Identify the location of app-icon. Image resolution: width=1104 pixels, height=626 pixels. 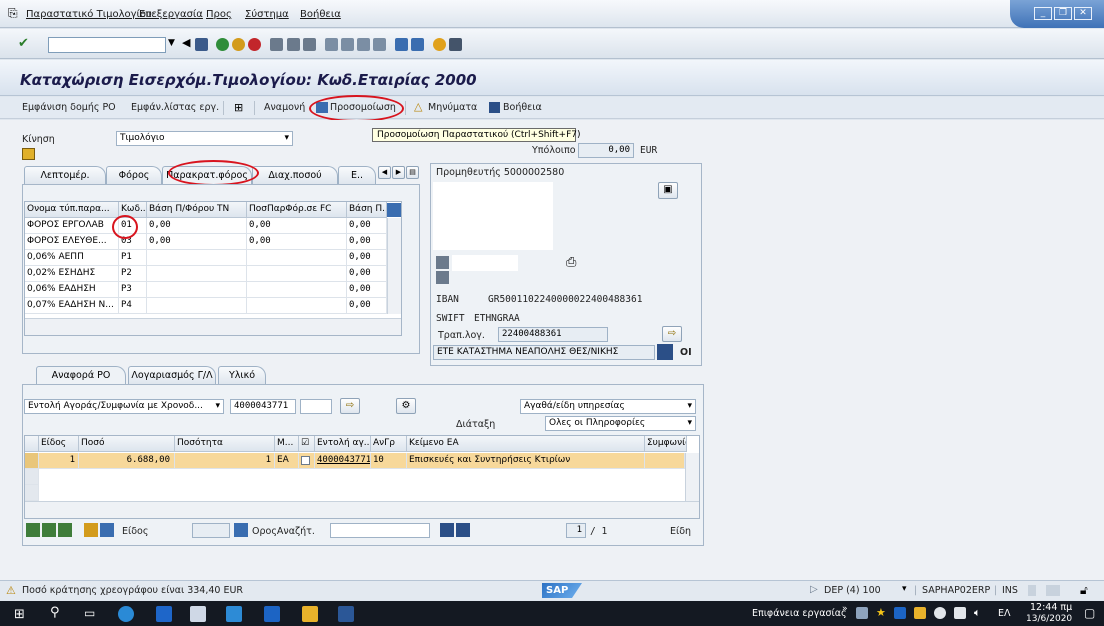
(234, 614).